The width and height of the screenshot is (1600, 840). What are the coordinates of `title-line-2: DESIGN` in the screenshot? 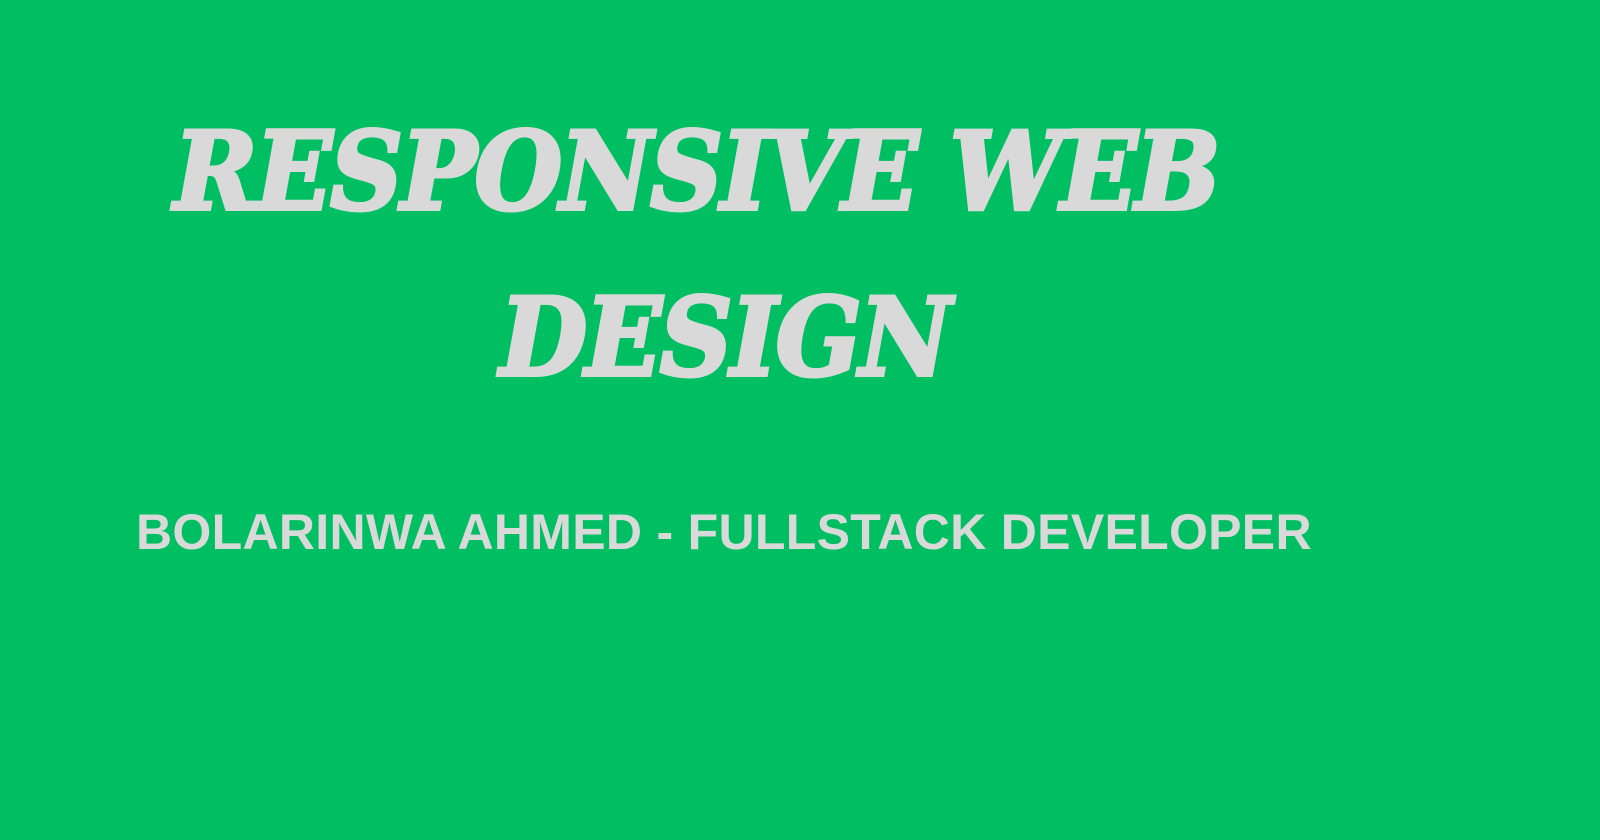 It's located at (725, 338).